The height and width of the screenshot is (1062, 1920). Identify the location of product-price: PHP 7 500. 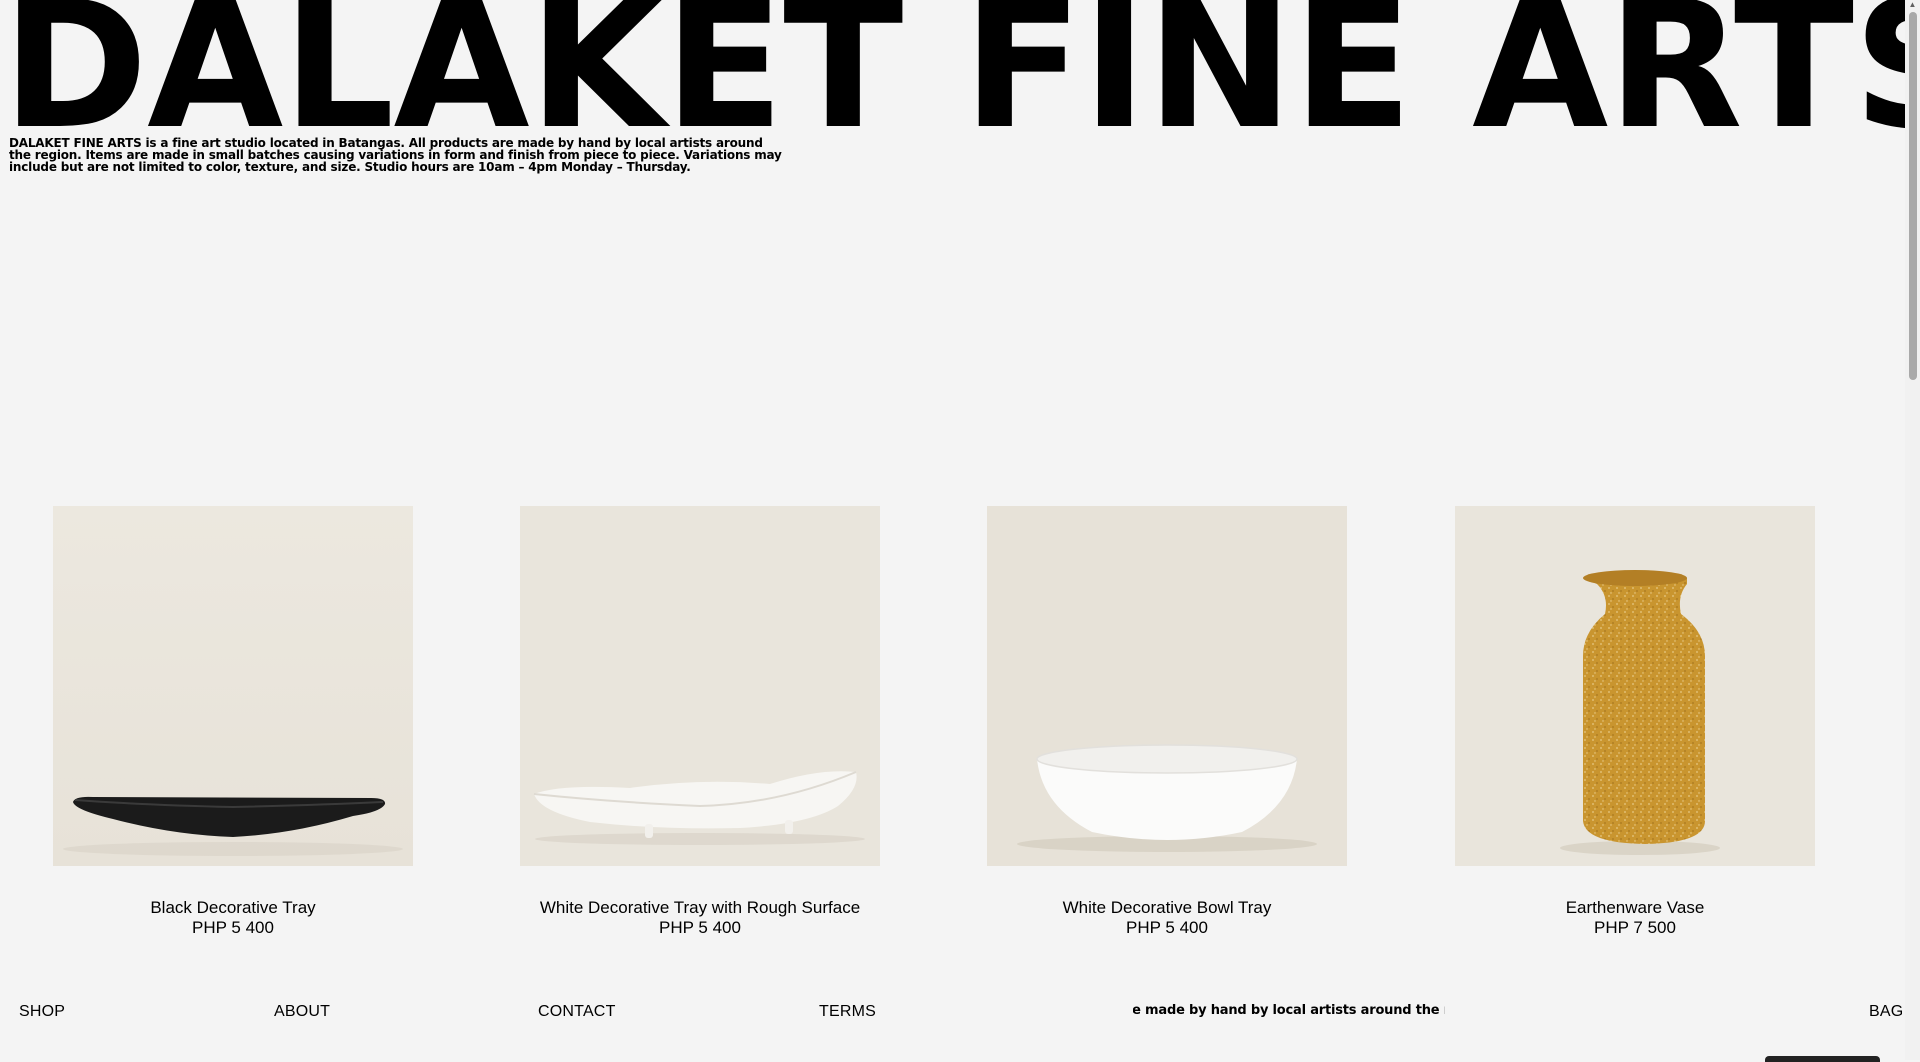
(1635, 927).